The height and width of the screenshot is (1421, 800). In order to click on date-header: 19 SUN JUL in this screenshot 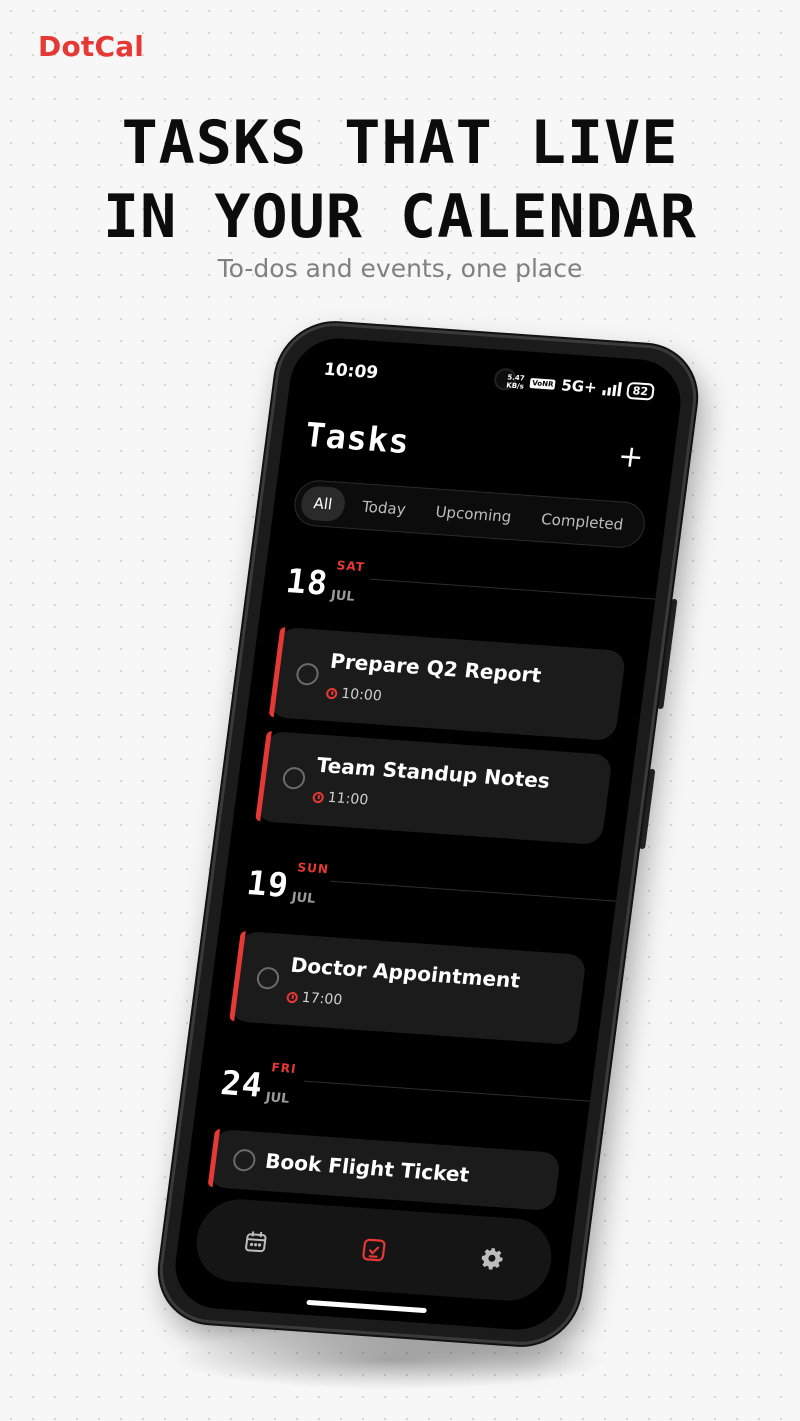, I will do `click(432, 896)`.